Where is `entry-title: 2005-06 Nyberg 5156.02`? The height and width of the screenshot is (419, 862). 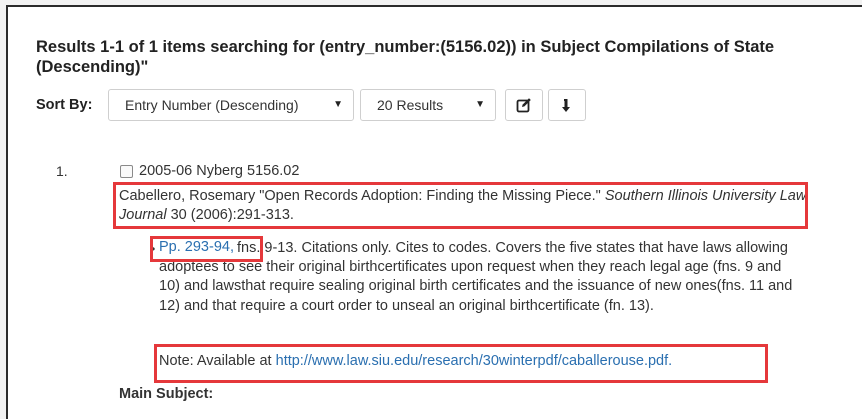
entry-title: 2005-06 Nyberg 5156.02 is located at coordinates (219, 171).